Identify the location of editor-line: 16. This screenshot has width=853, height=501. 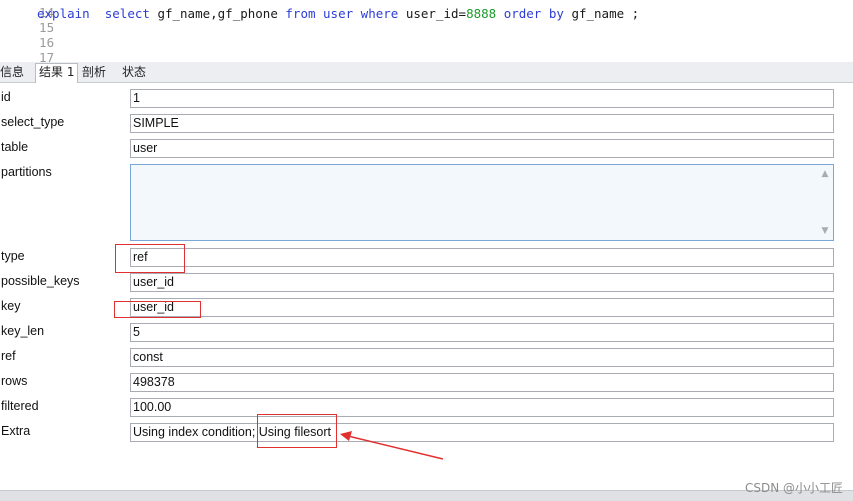
(27, 36).